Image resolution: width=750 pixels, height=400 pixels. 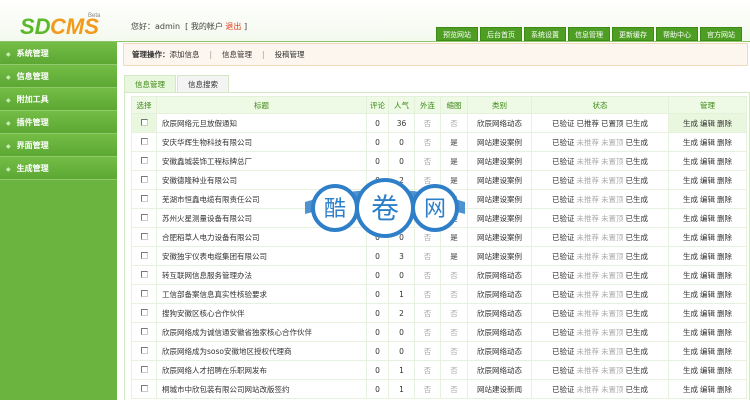 What do you see at coordinates (499, 389) in the screenshot?
I see `category: 网站建设新闻` at bounding box center [499, 389].